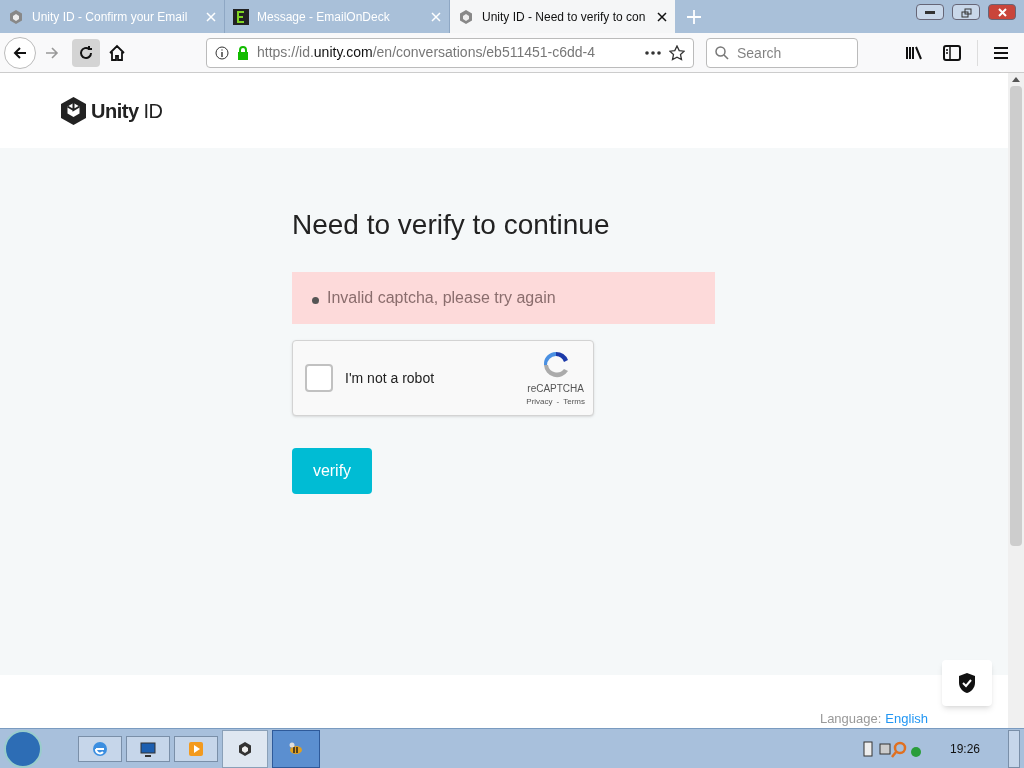  I want to click on lock-icon, so click(243, 52).